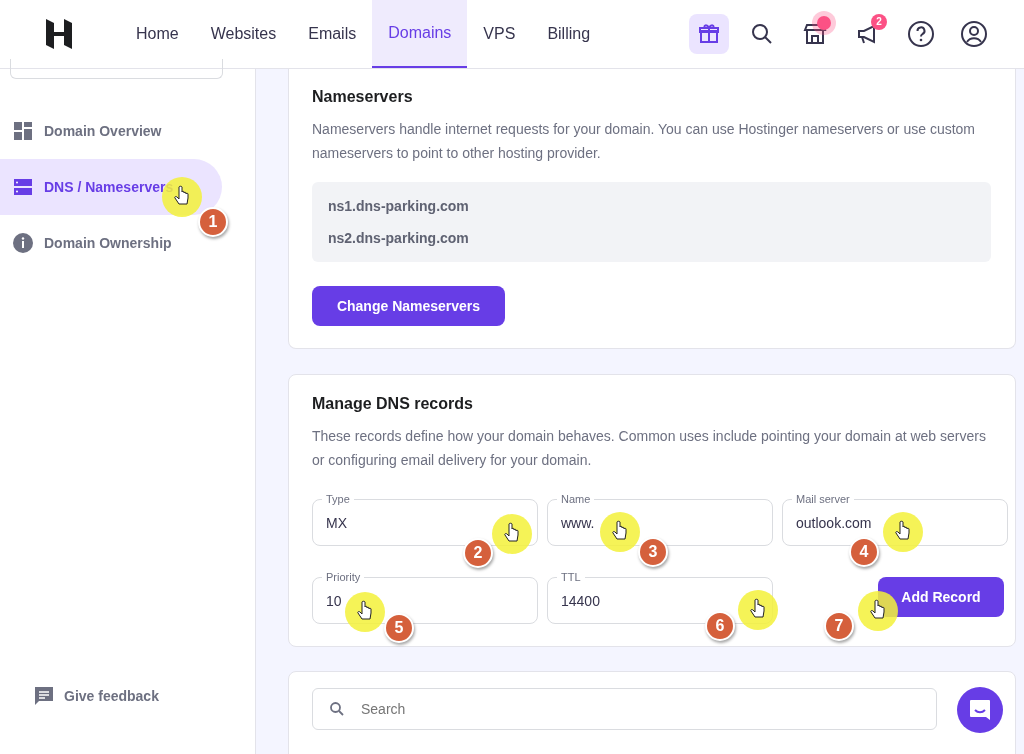 The height and width of the screenshot is (754, 1024). I want to click on feedback-link: Give feedback, so click(111, 696).